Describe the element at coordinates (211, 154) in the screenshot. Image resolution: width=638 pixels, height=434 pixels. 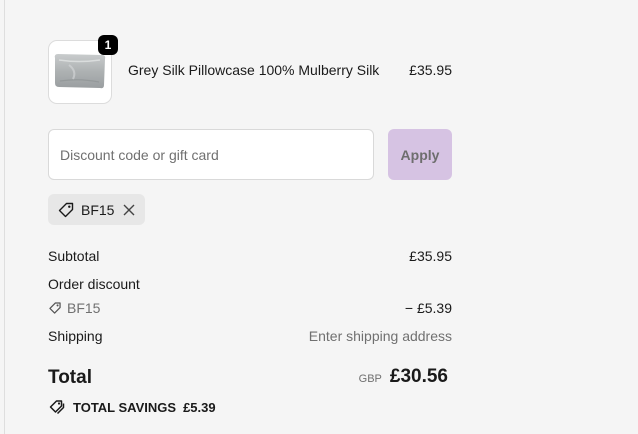
I see `discount-code-input` at that location.